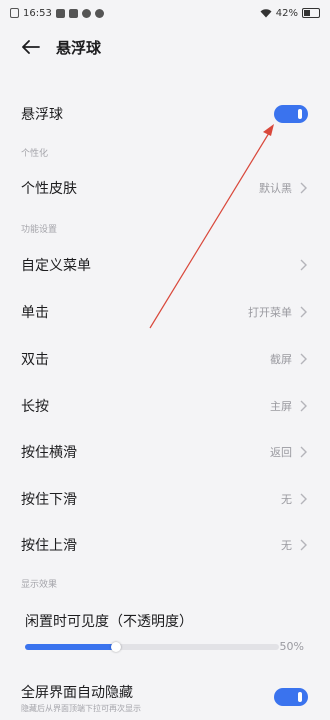  What do you see at coordinates (165, 13) in the screenshot?
I see `status-bar: 16:53 42%` at bounding box center [165, 13].